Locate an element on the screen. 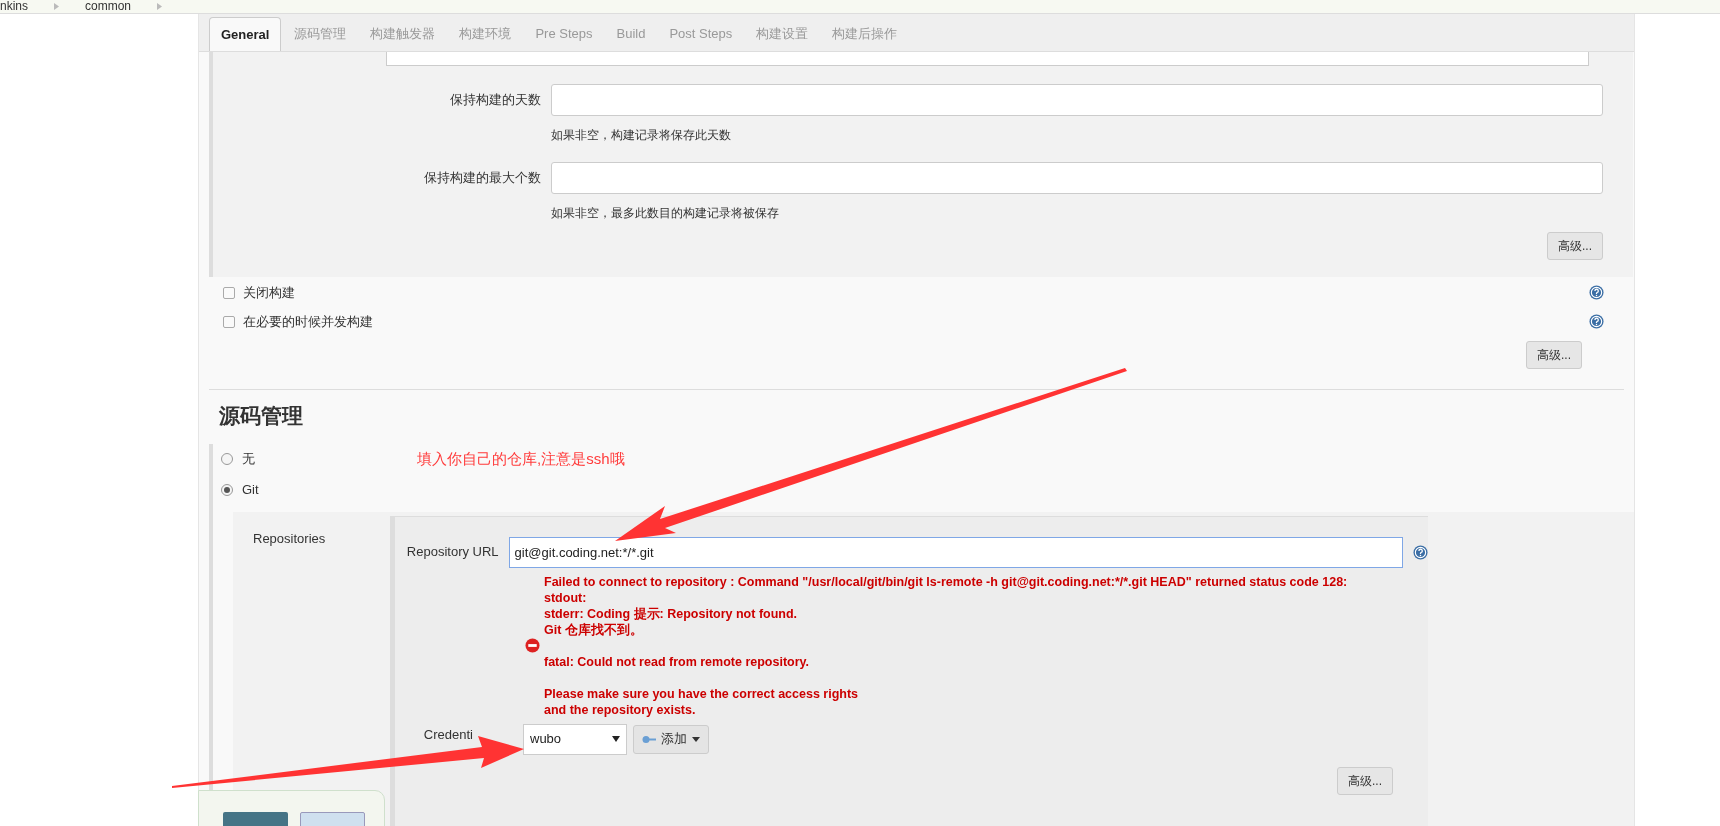 Image resolution: width=1720 pixels, height=826 pixels. tab: General is located at coordinates (245, 34).